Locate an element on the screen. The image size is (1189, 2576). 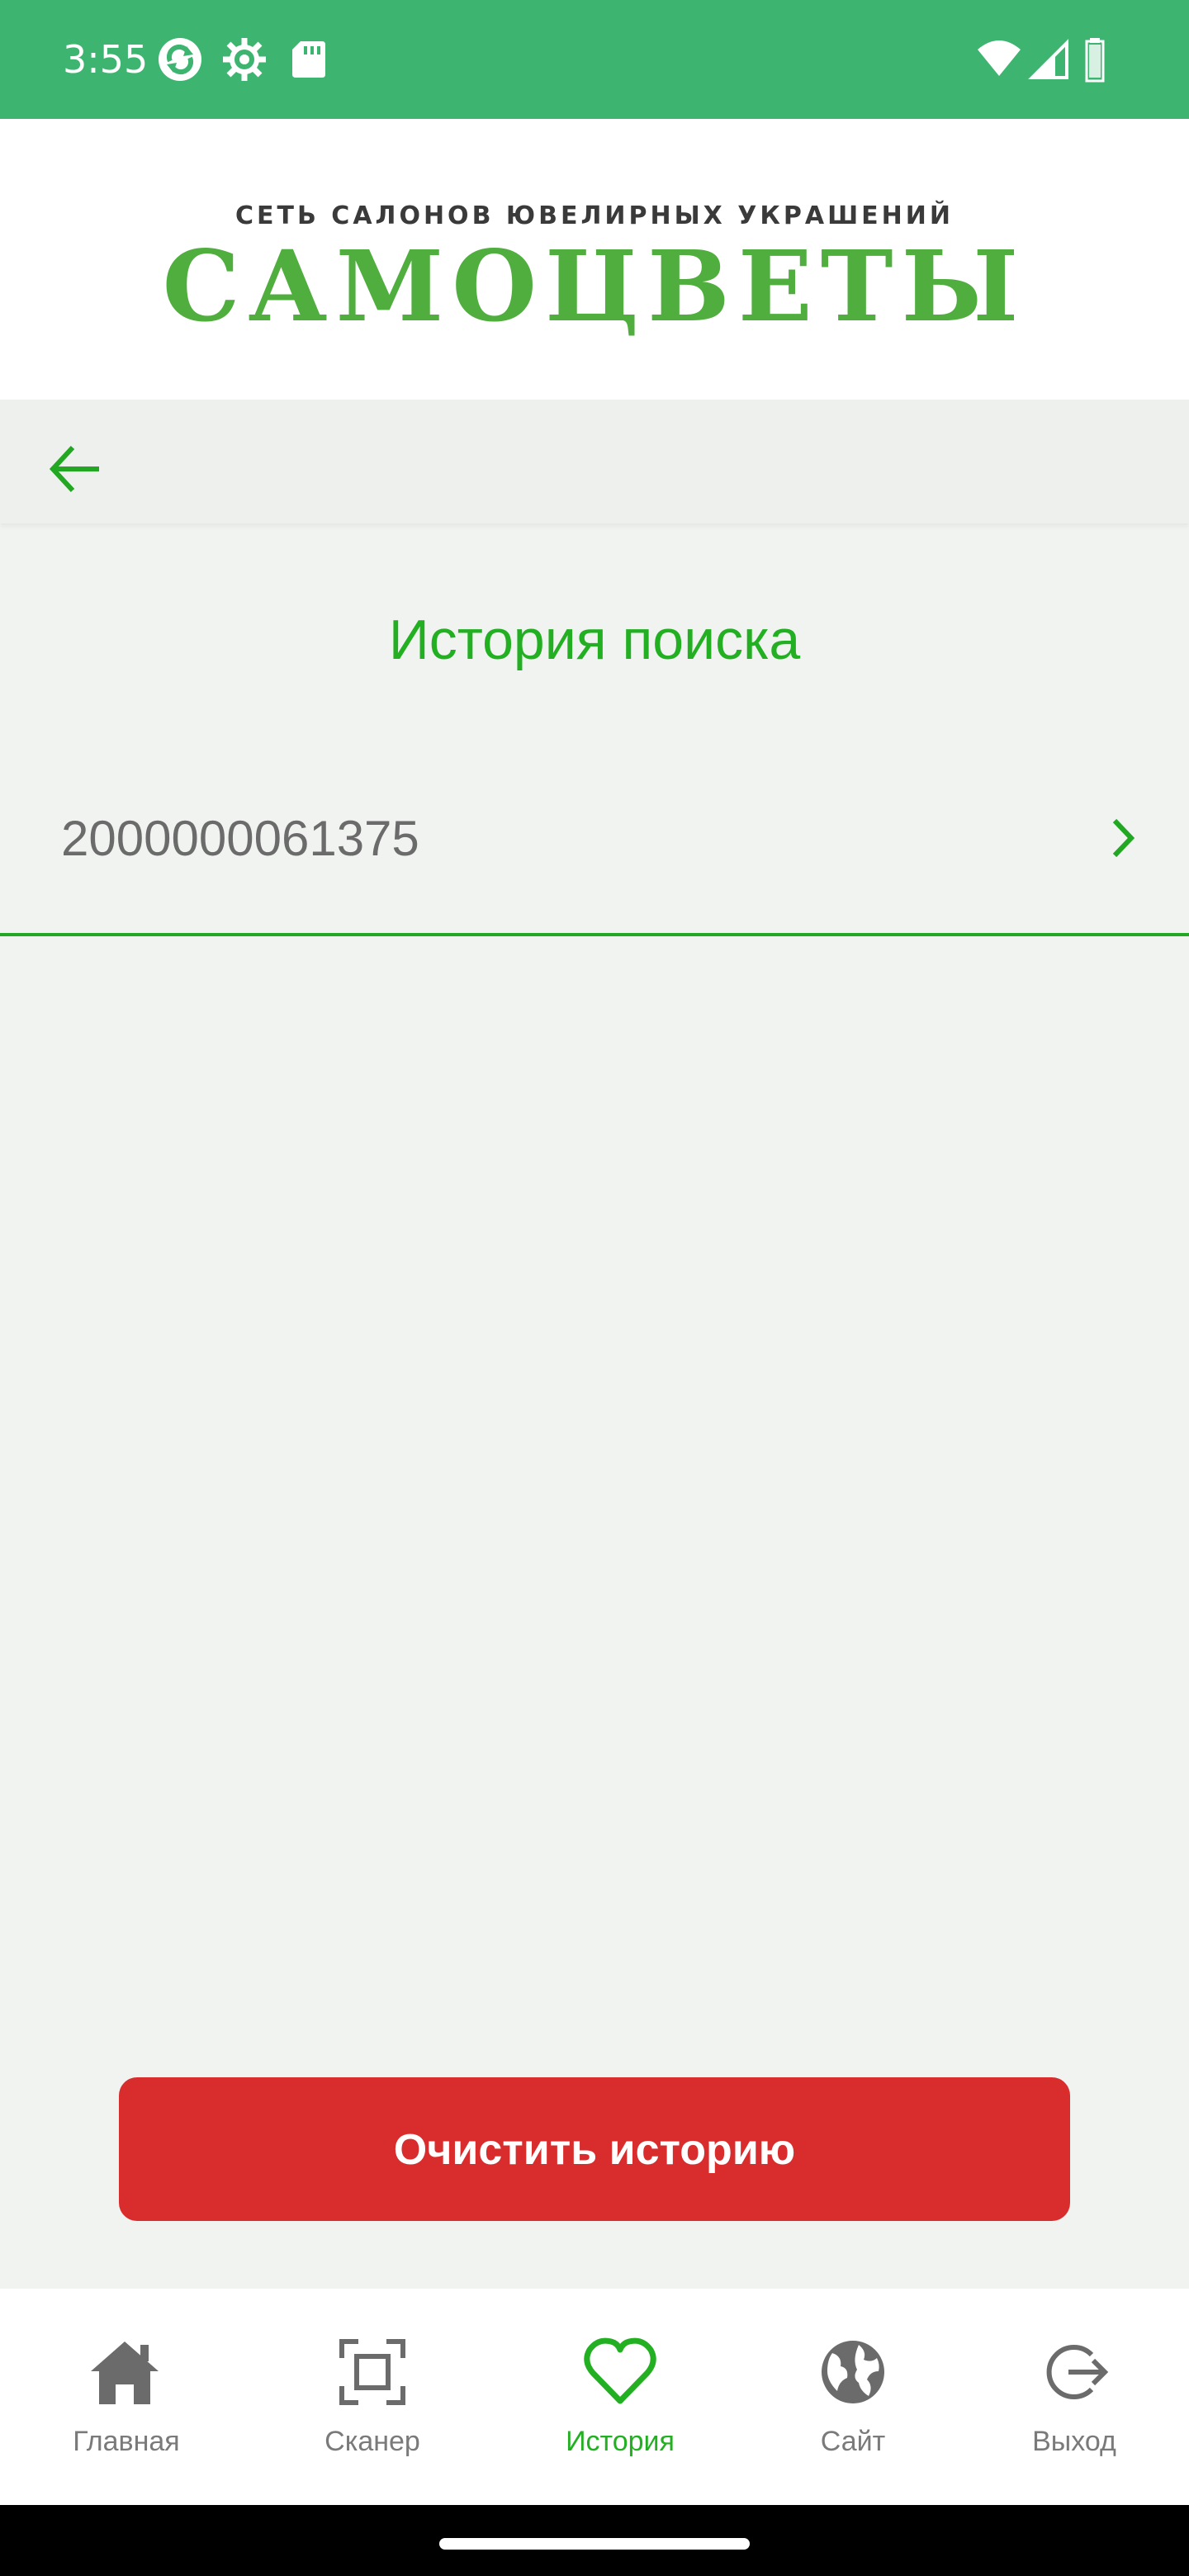
scanner-icon is located at coordinates (372, 2372).